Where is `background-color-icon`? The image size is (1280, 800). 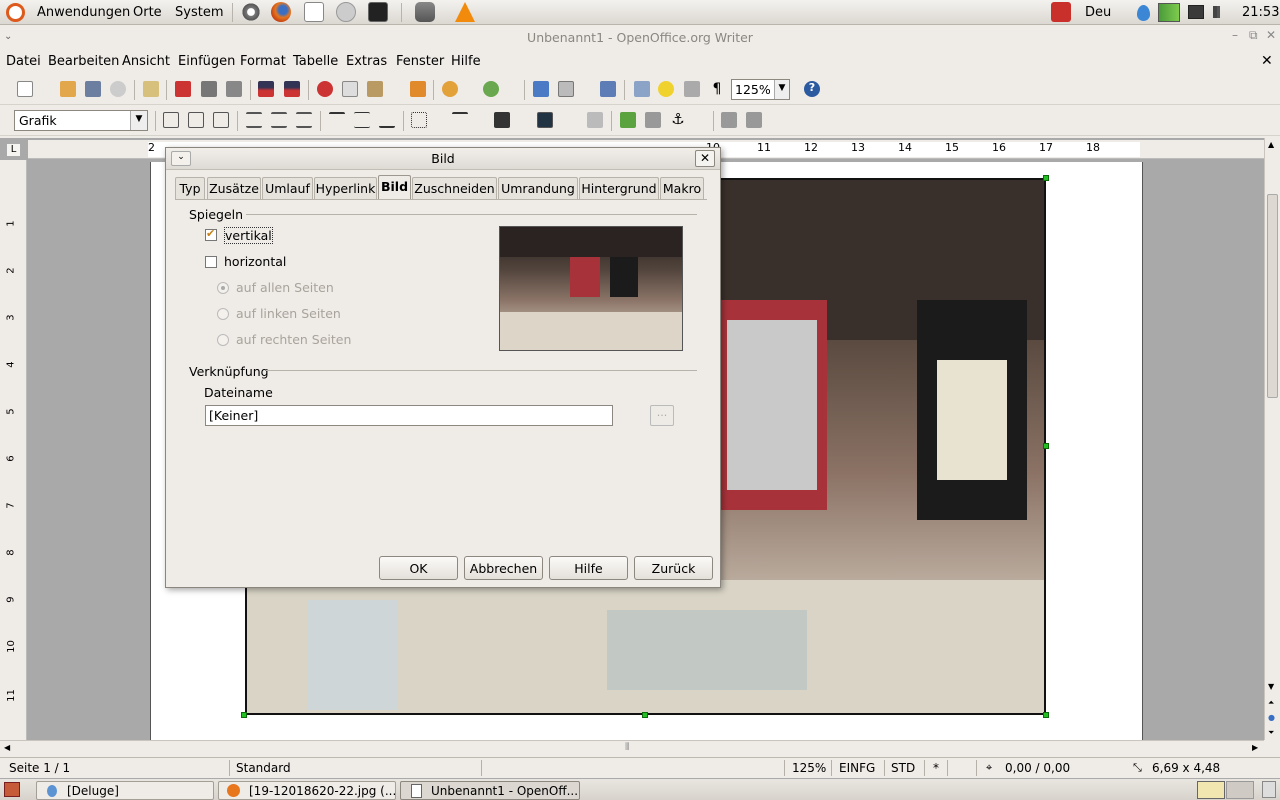 background-color-icon is located at coordinates (545, 120).